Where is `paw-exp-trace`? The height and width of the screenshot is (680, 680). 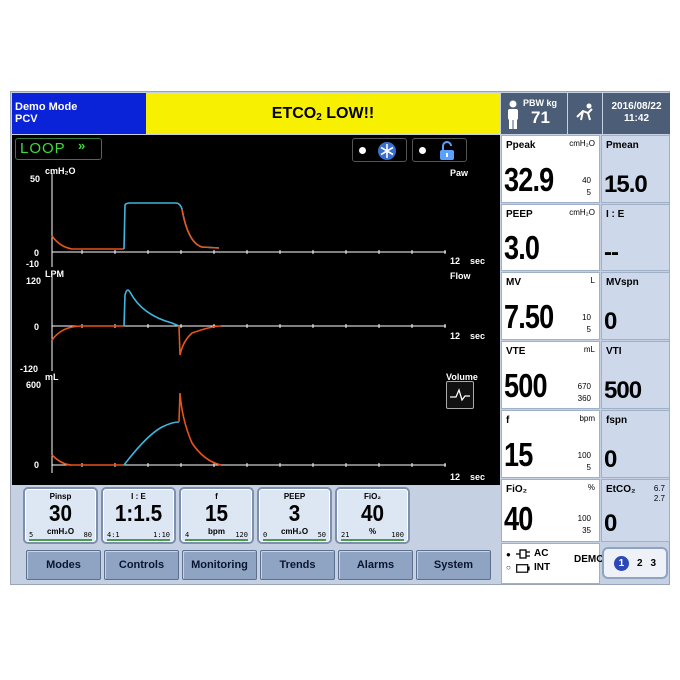 paw-exp-trace is located at coordinates (200, 228).